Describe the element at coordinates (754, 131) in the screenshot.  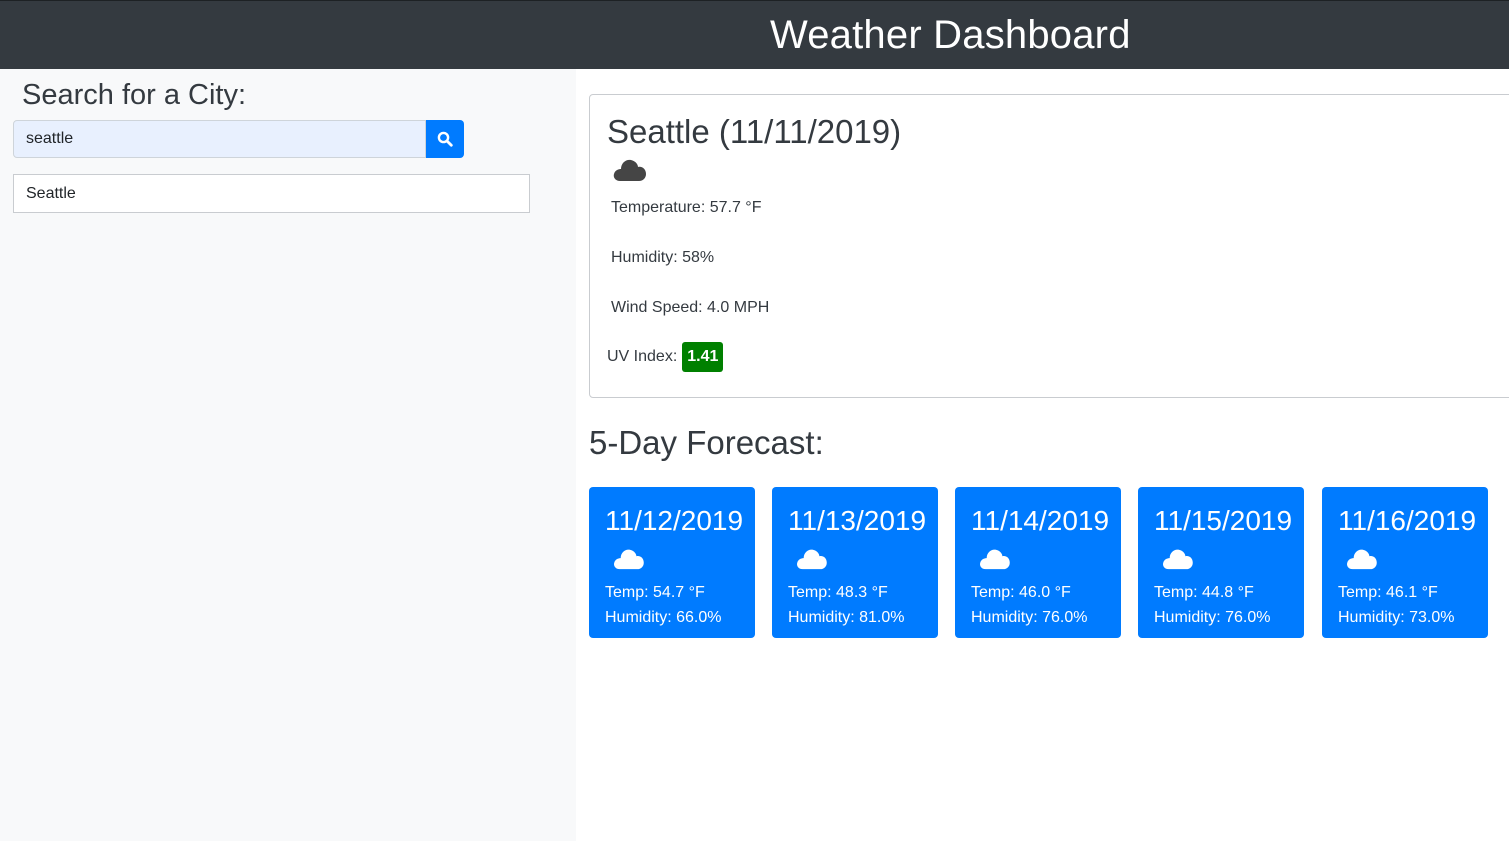
I see `current-city-title: Seattle (11/11/2019)` at that location.